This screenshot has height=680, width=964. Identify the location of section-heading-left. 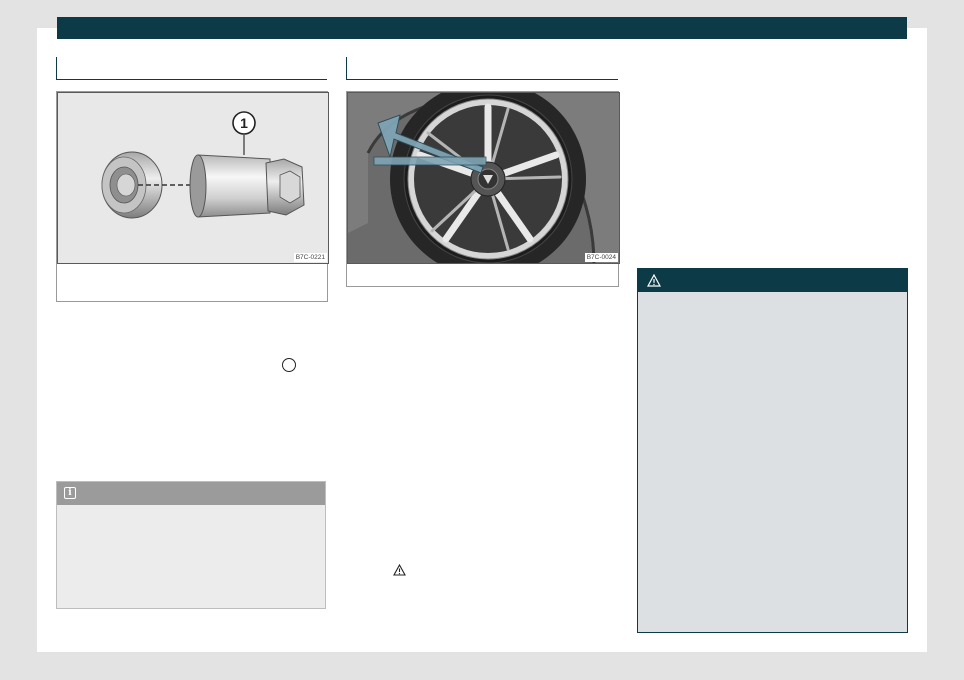
(191, 68).